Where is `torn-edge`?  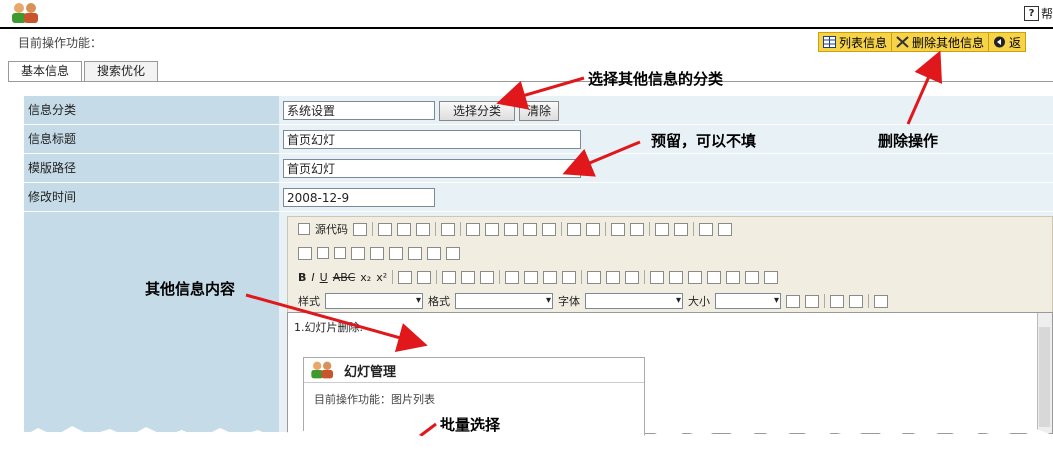
torn-edge is located at coordinates (526, 438).